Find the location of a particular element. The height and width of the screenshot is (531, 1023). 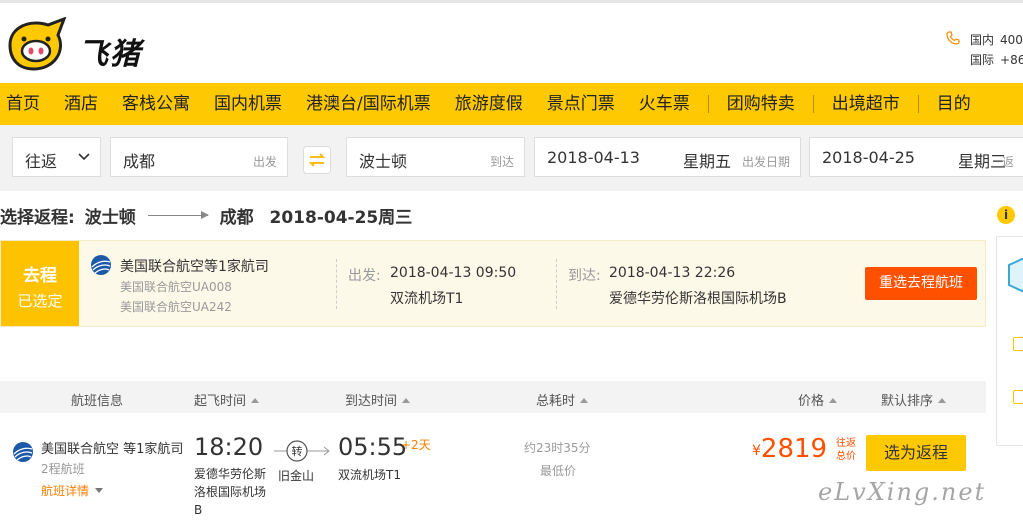

nav-destination: 目的 is located at coordinates (954, 104).